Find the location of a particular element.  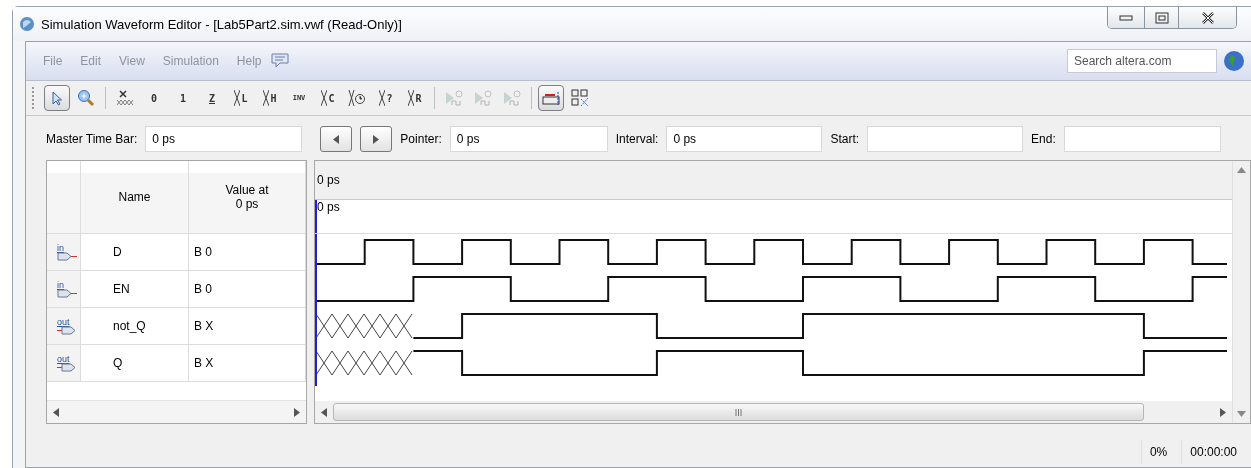

previous-button is located at coordinates (336, 139).